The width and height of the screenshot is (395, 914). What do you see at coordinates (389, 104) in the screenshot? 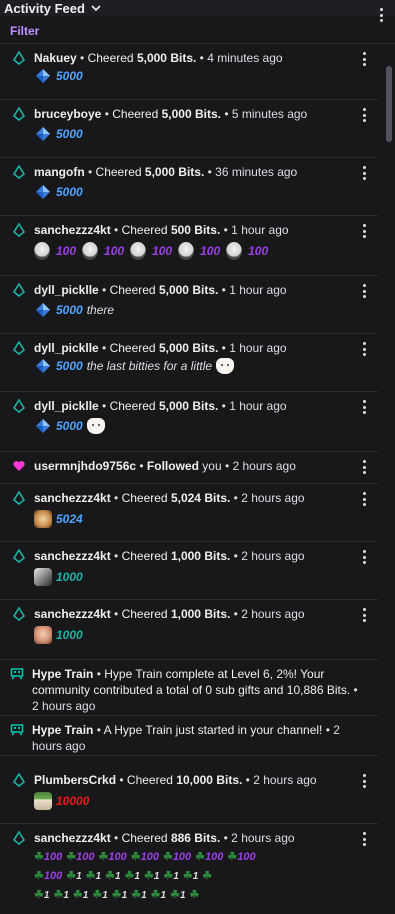
I see `scrollbar-thumb` at bounding box center [389, 104].